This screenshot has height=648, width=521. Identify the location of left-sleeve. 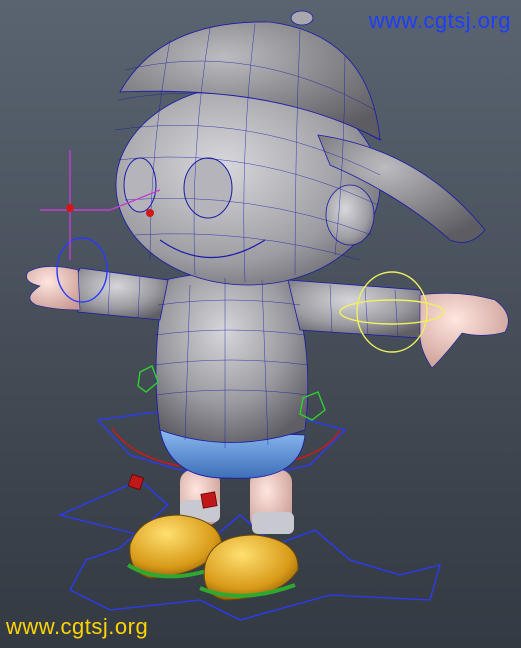
(121, 294).